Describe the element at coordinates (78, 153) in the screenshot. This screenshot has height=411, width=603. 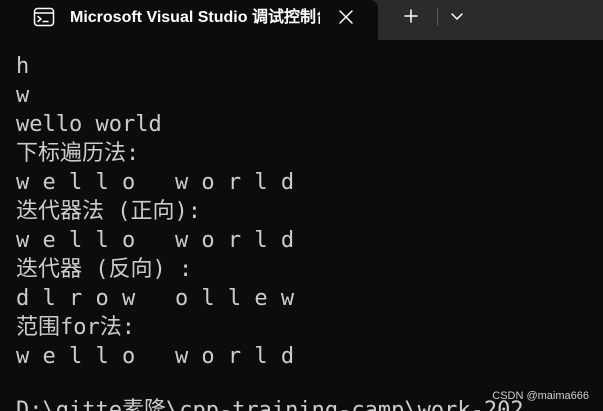
I see `console-line: 下标遍历法:` at that location.